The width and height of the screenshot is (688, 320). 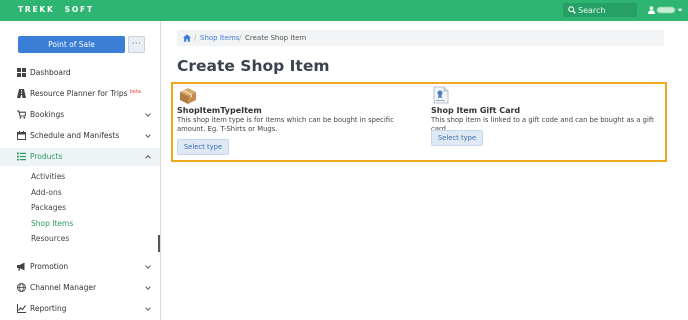 I want to click on search-icon, so click(x=572, y=10).